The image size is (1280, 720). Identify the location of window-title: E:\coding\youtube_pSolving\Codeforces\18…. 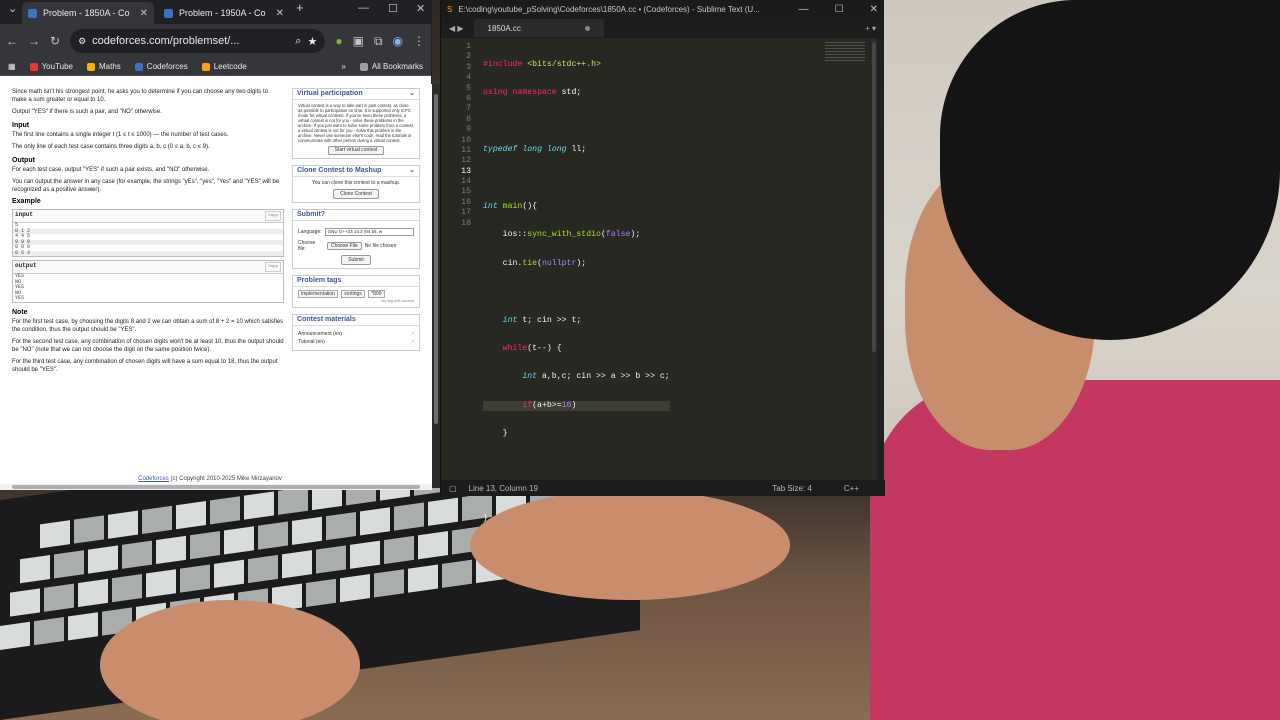
(609, 9).